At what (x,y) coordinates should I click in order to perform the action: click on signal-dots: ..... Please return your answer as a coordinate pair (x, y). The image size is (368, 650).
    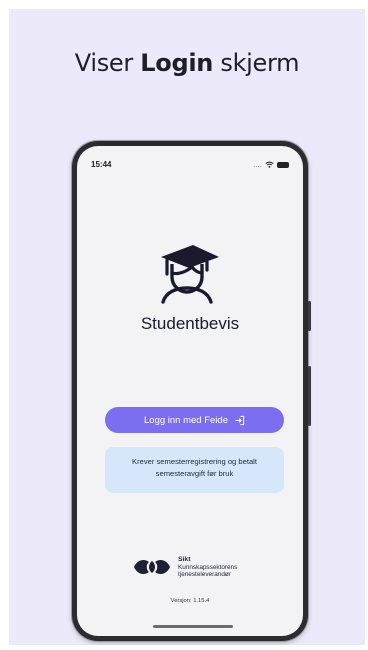
    Looking at the image, I should click on (257, 164).